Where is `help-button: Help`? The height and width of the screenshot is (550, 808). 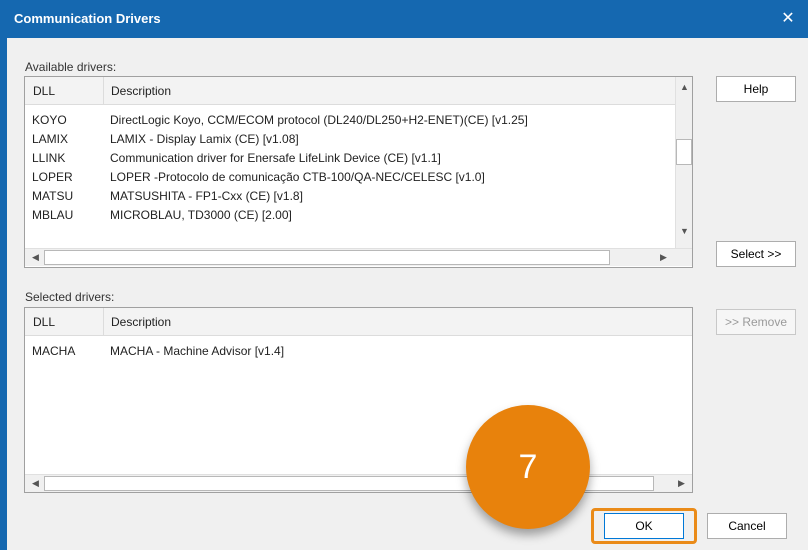
help-button: Help is located at coordinates (756, 89).